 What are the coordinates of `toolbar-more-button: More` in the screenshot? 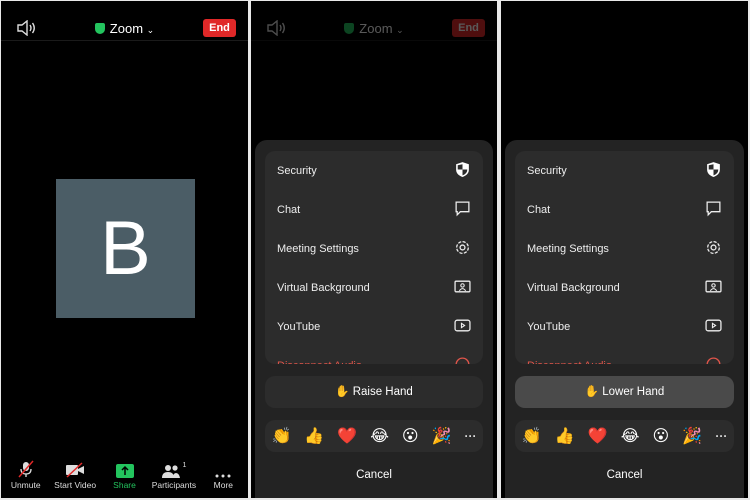 It's located at (223, 478).